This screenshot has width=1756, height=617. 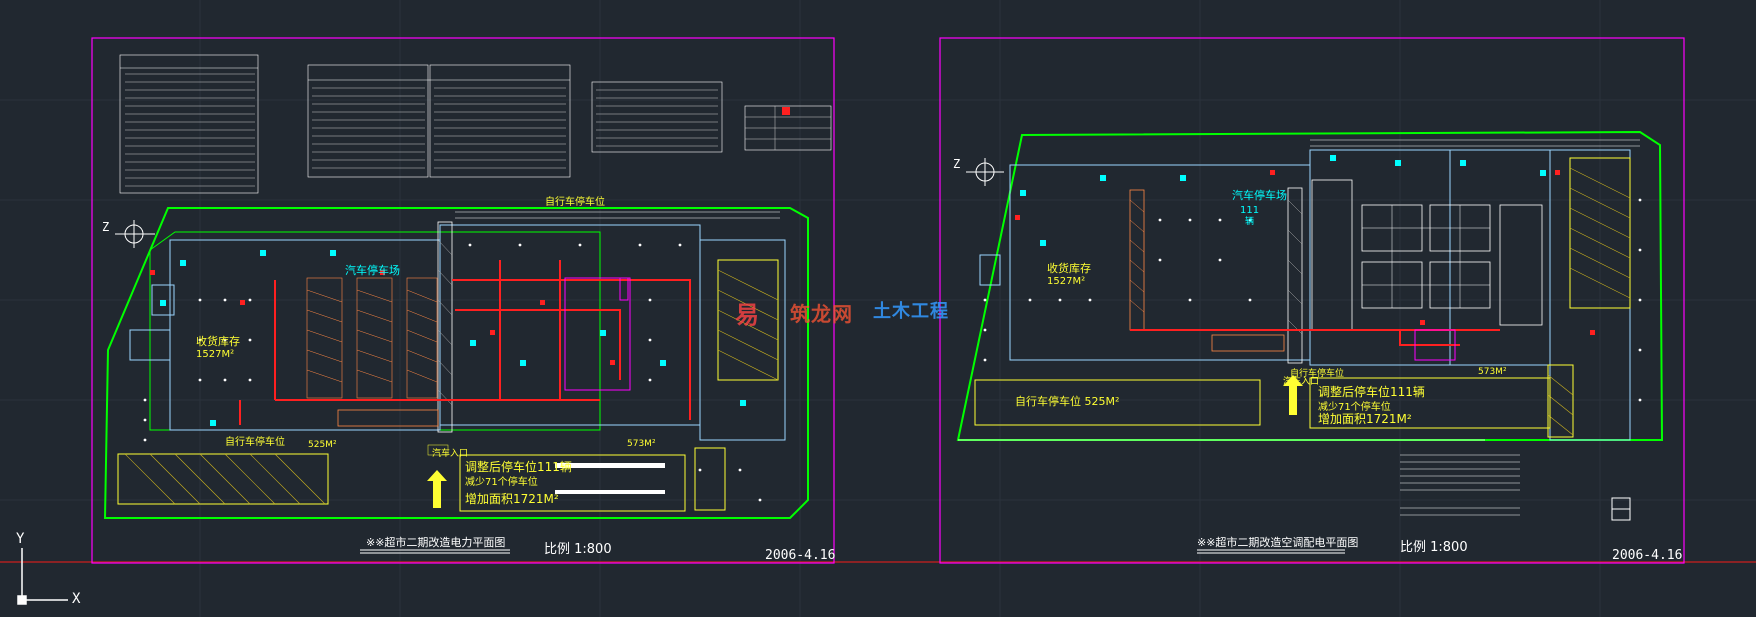 What do you see at coordinates (475, 124) in the screenshot?
I see `sheet-1-legend-tables` at bounding box center [475, 124].